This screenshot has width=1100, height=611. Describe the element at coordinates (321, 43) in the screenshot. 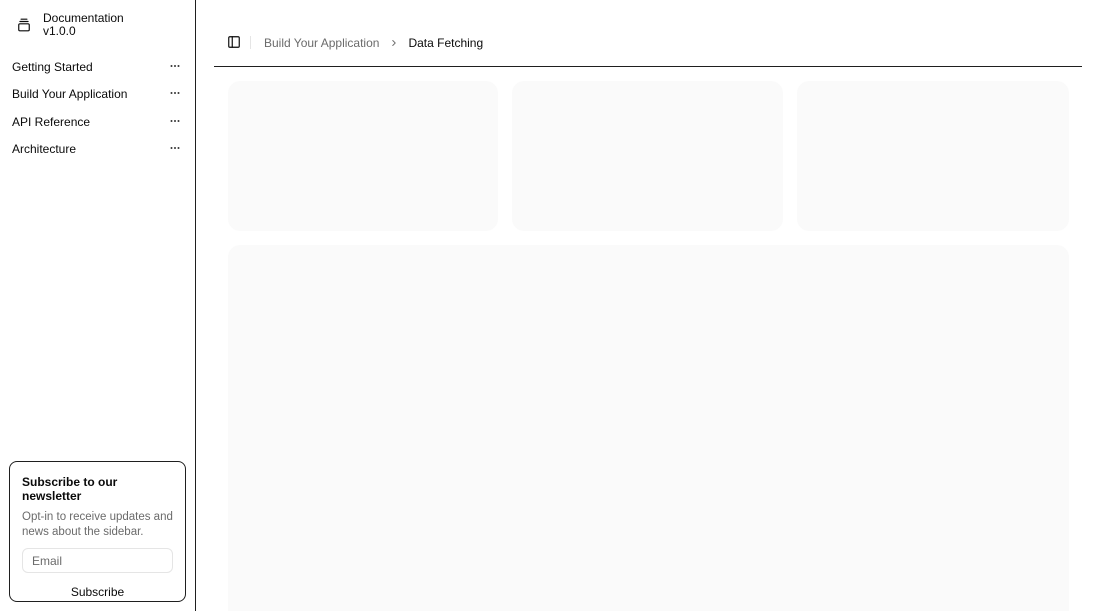

I see `breadcrumb-link-build-your-application: Build Your Application` at that location.